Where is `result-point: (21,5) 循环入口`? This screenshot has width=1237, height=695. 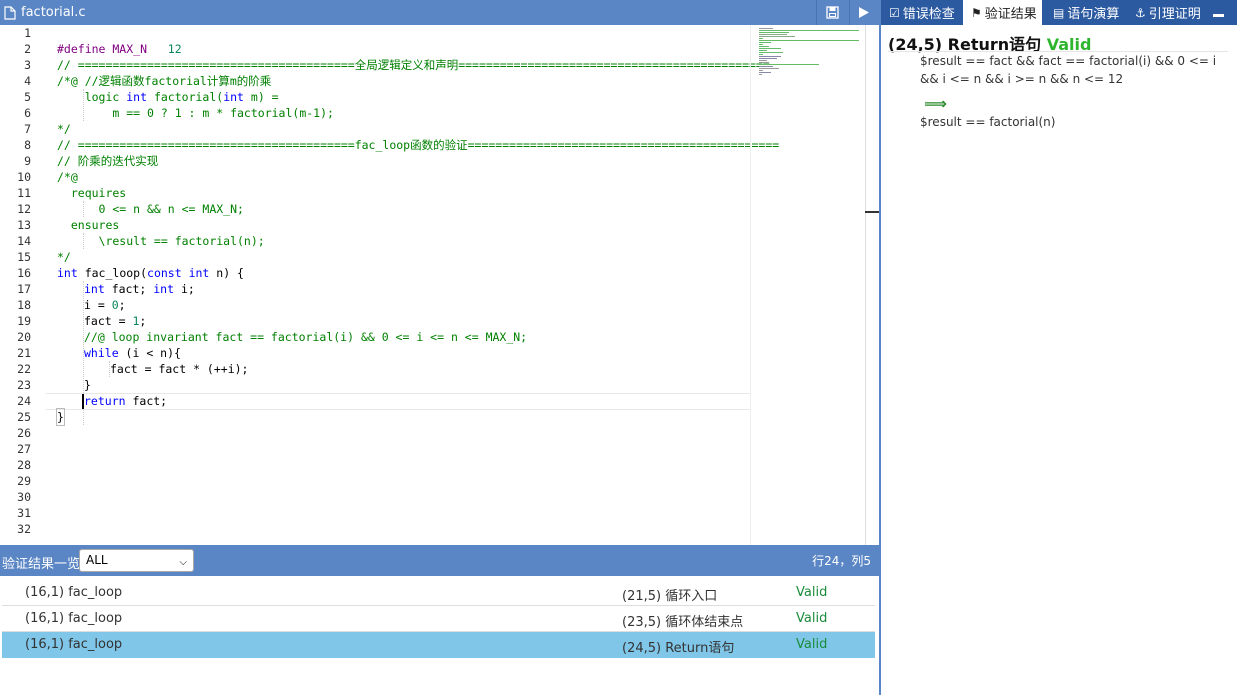
result-point: (21,5) 循环入口 is located at coordinates (670, 596).